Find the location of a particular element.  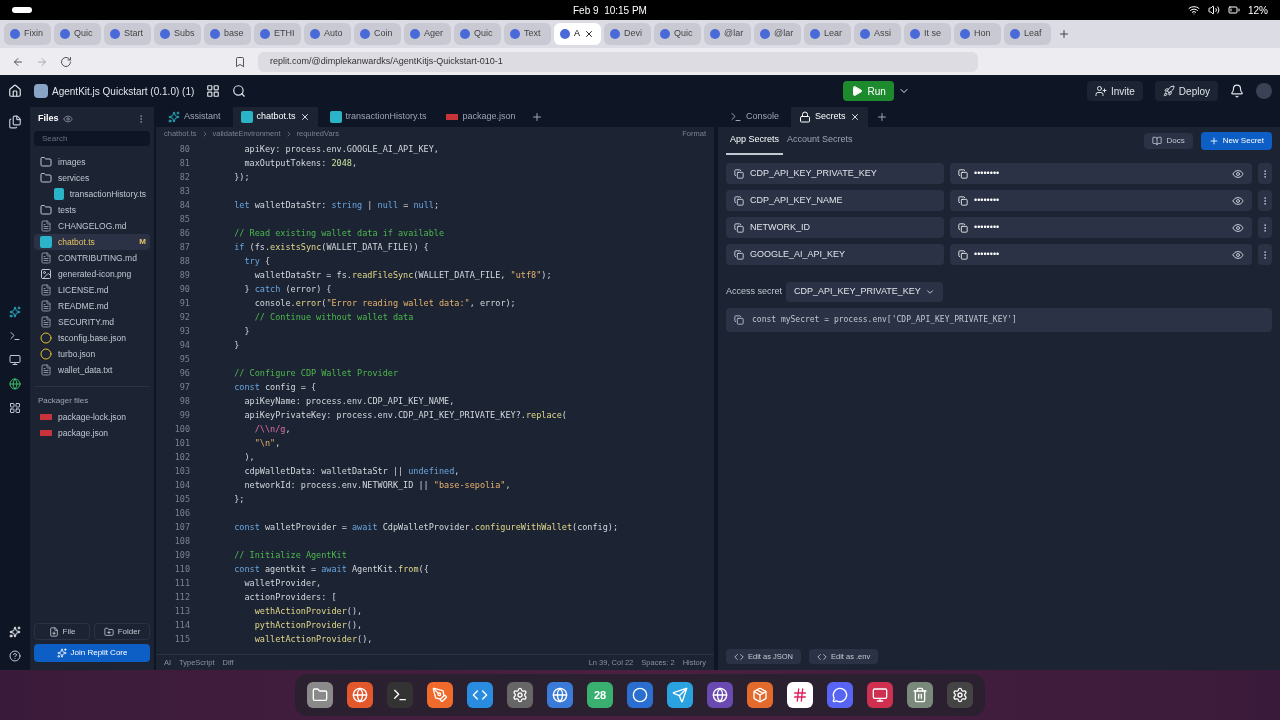

file-tree-item: transactionHistory.ts is located at coordinates (92, 194).